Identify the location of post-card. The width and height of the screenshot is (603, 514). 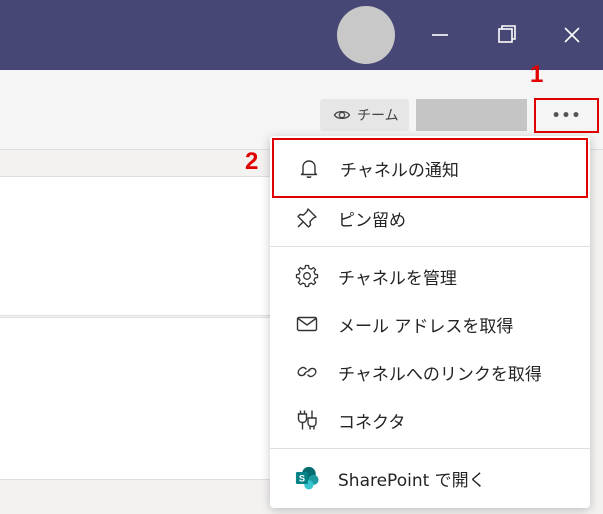
(145, 246).